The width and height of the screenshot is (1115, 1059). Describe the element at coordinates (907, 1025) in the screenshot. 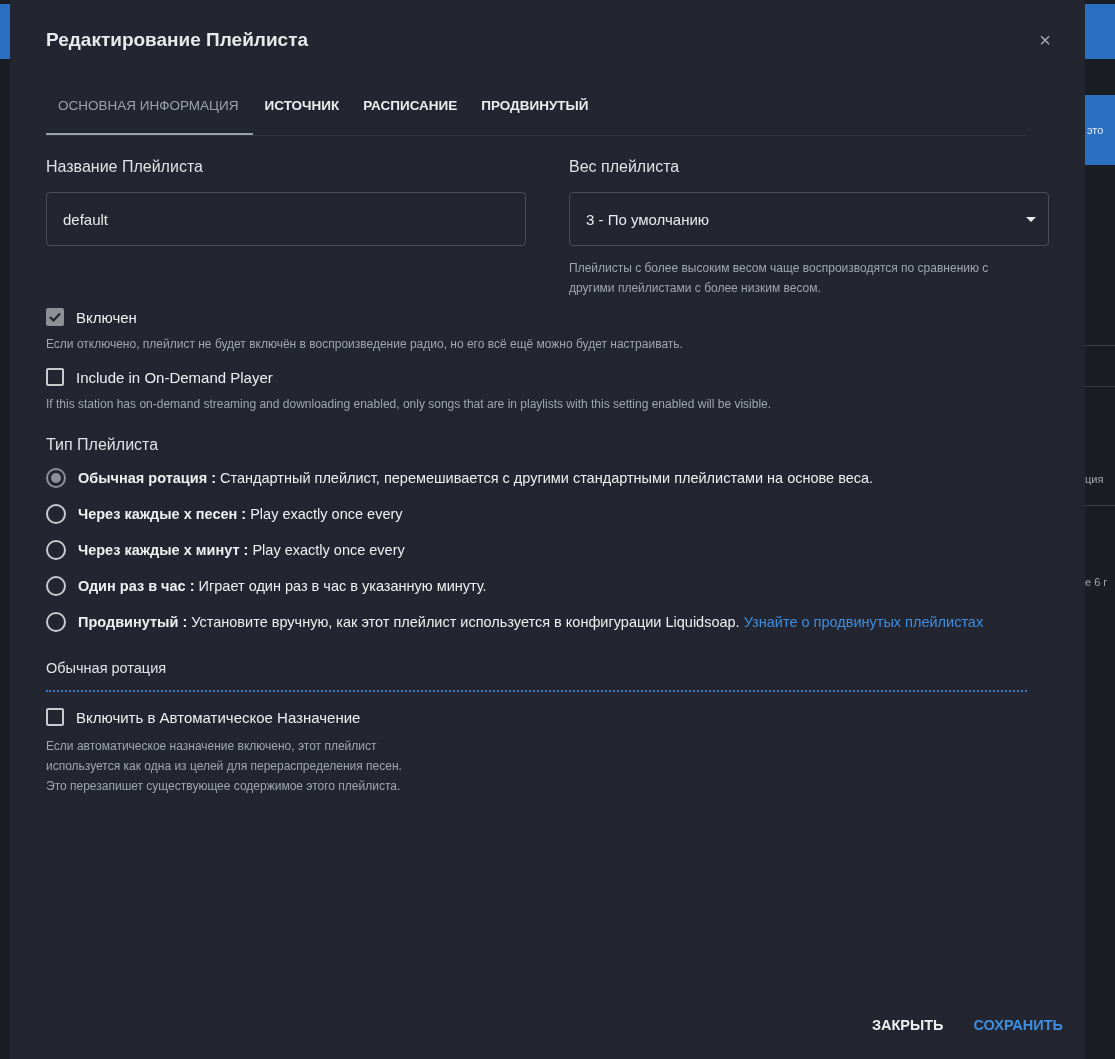

I see `close-text-button: ЗАКРЫТЬ` at that location.